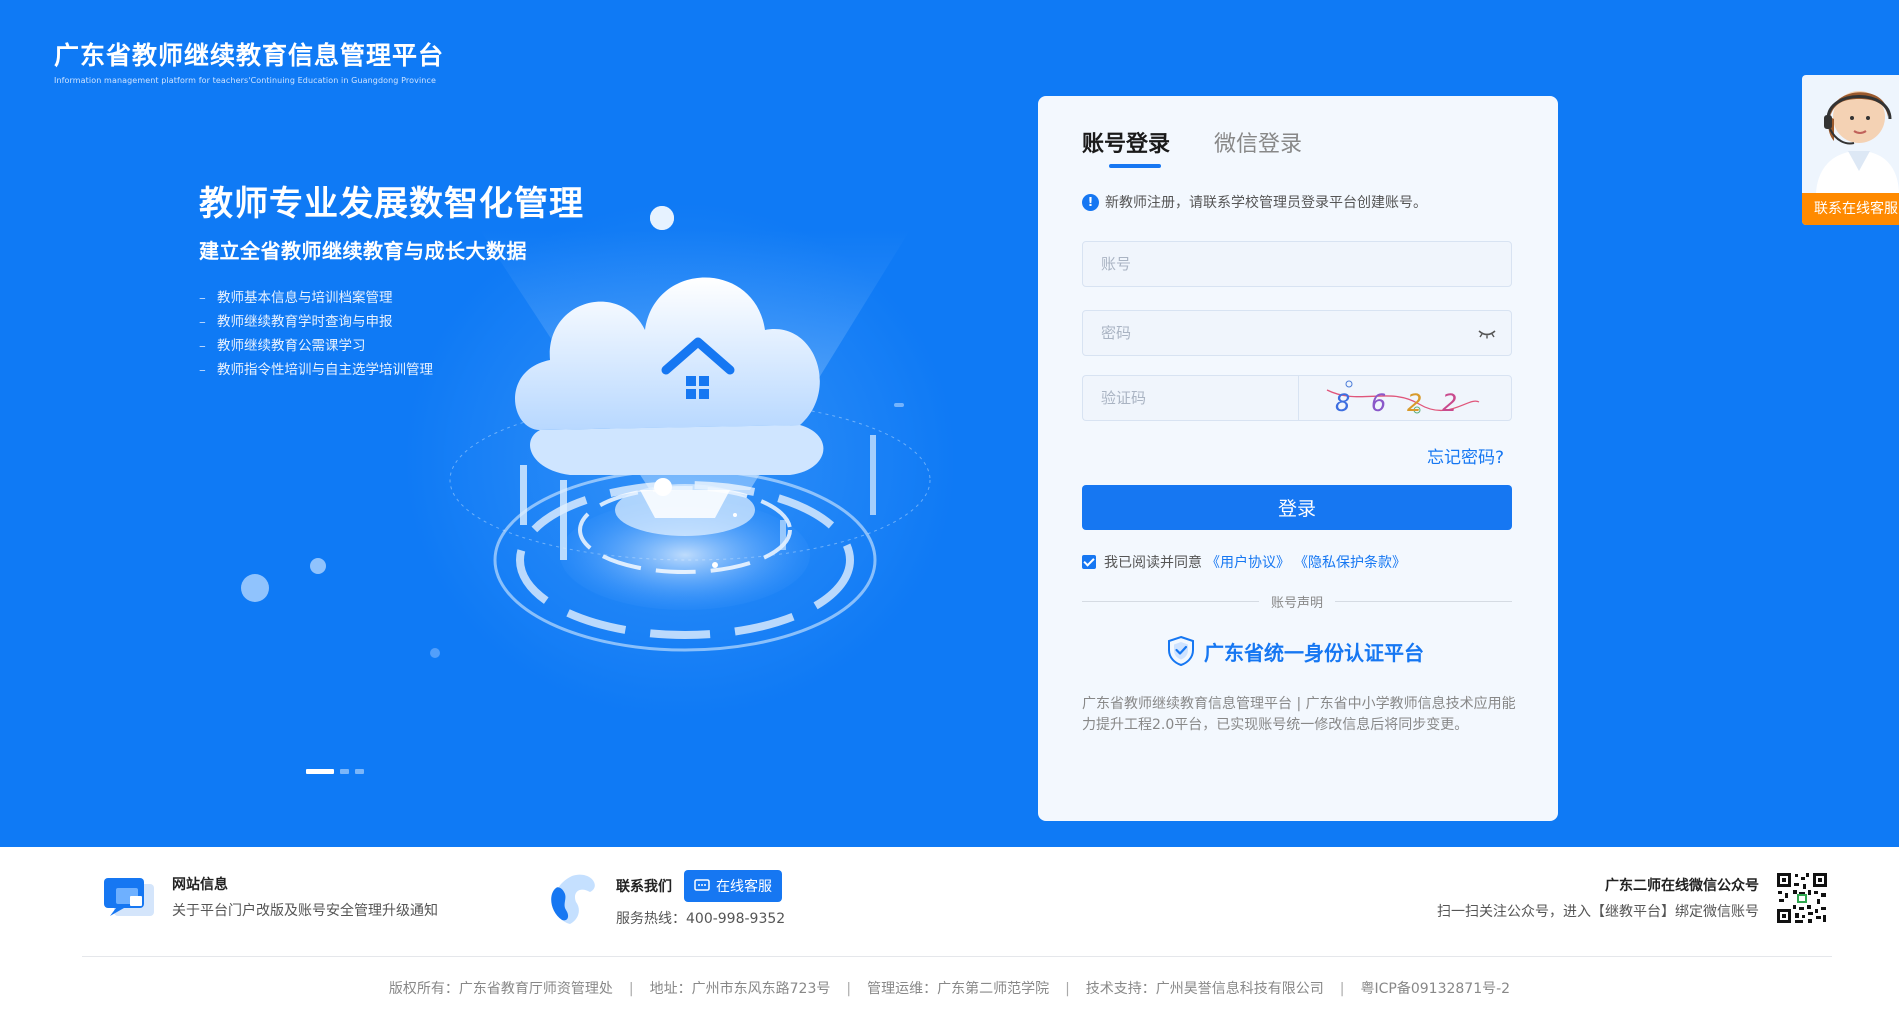  What do you see at coordinates (1314, 652) in the screenshot?
I see `auth-platform-label: 广东省统一身份认证平台` at bounding box center [1314, 652].